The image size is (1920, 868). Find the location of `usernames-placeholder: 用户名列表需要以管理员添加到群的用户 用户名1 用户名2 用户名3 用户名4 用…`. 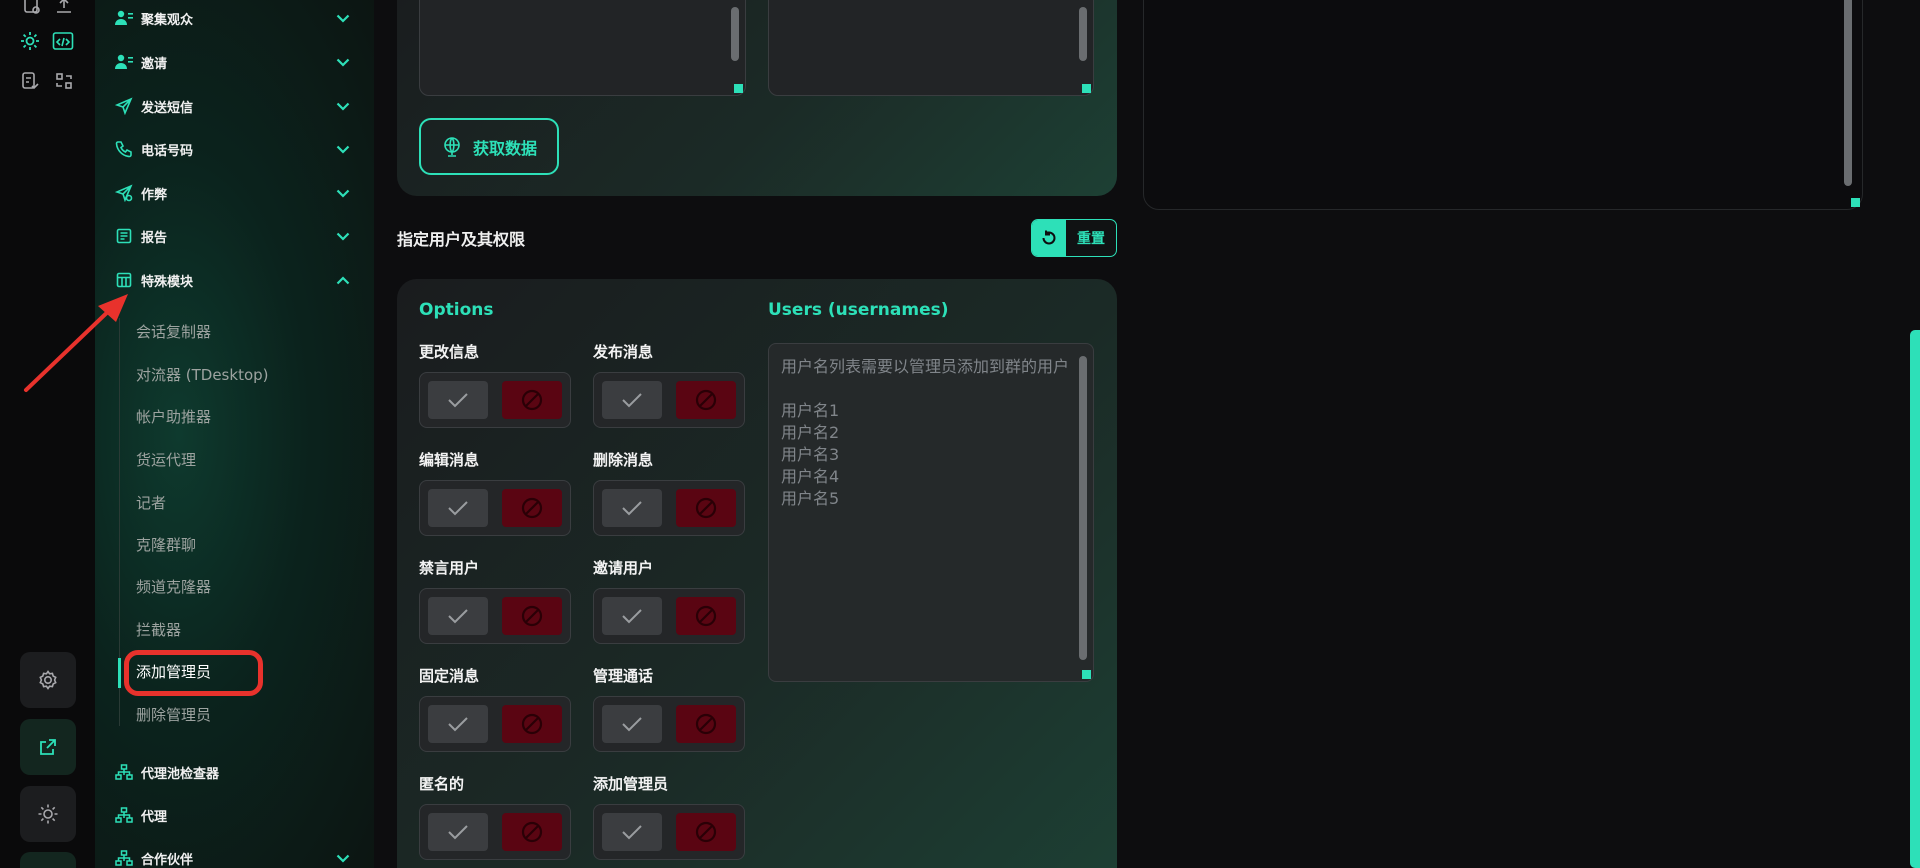

usernames-placeholder: 用户名列表需要以管理员添加到群的用户 用户名1 用户名2 用户名3 用户名4 用… is located at coordinates (925, 432).